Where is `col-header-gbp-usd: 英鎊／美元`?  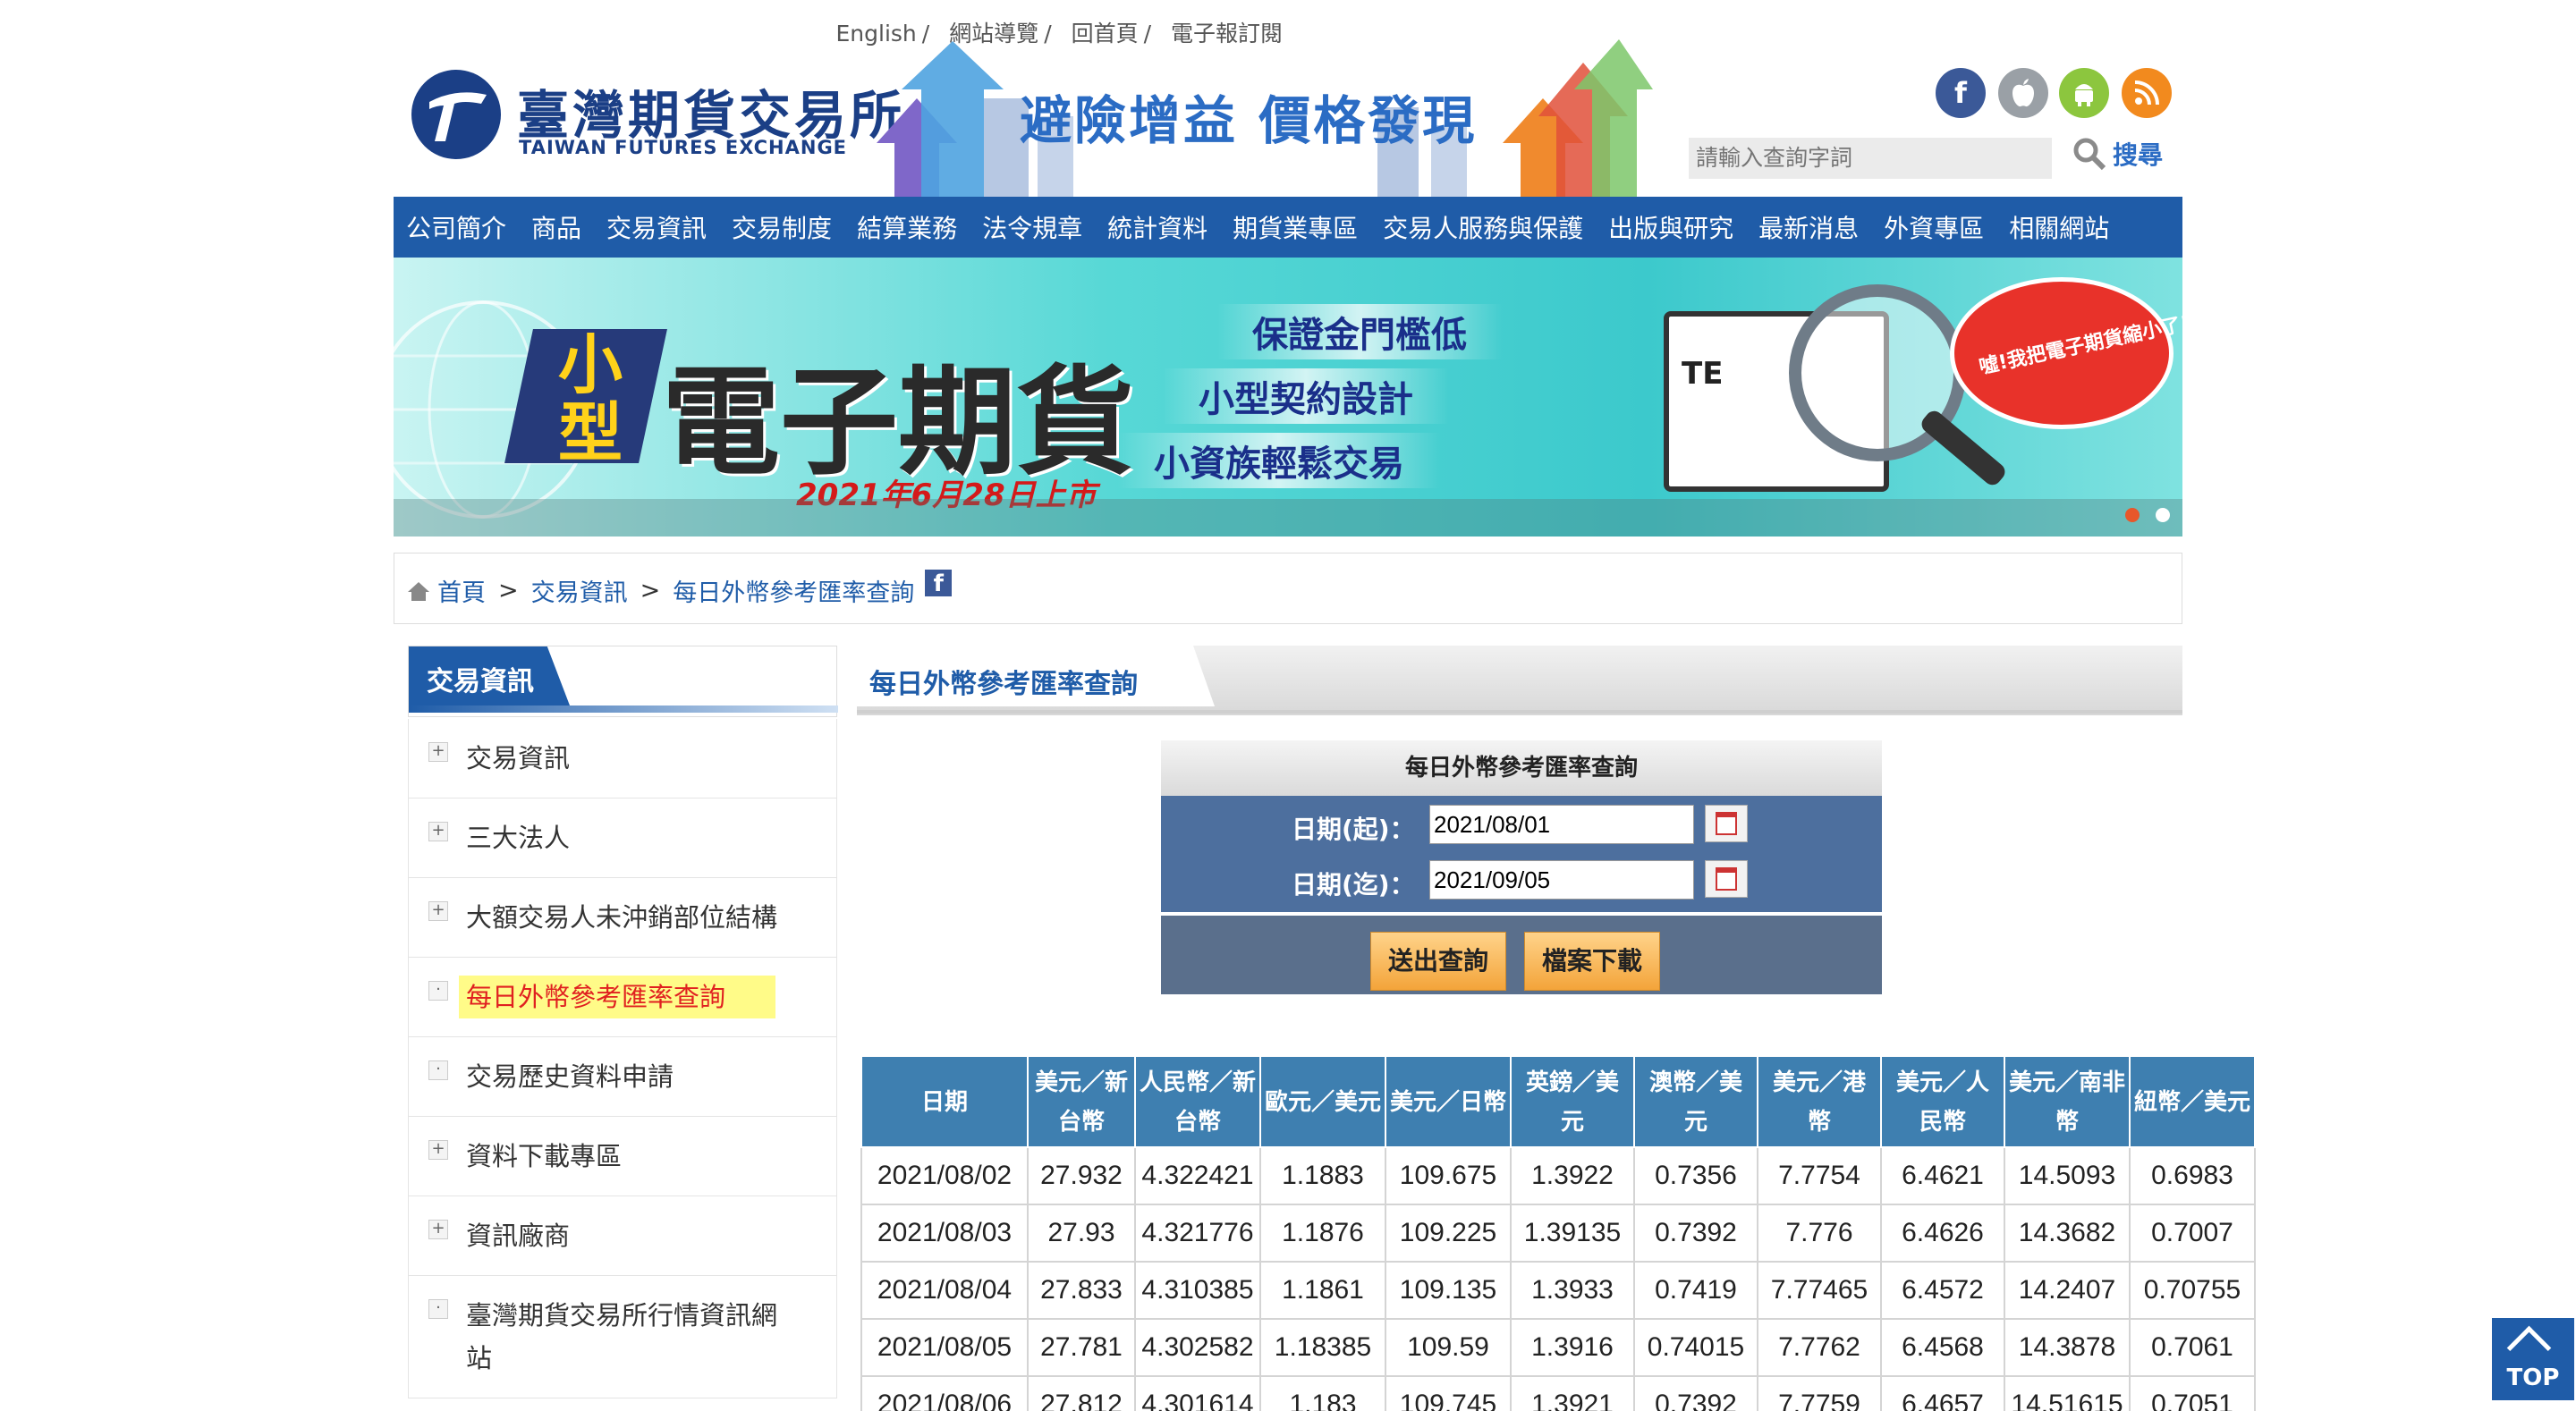 col-header-gbp-usd: 英鎊／美元 is located at coordinates (1572, 1101).